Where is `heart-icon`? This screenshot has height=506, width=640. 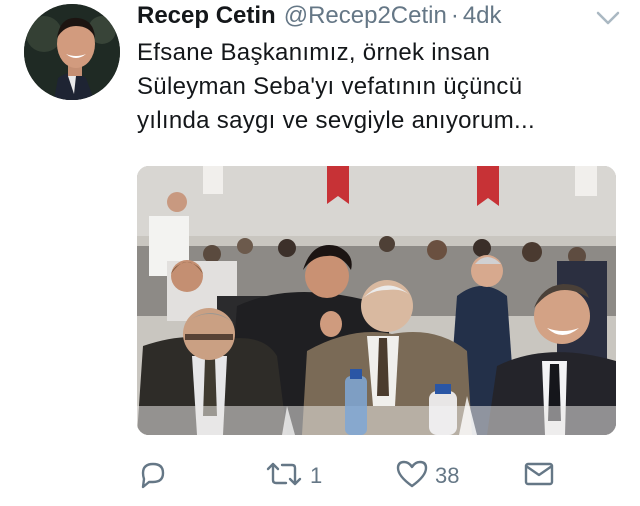
heart-icon is located at coordinates (412, 476).